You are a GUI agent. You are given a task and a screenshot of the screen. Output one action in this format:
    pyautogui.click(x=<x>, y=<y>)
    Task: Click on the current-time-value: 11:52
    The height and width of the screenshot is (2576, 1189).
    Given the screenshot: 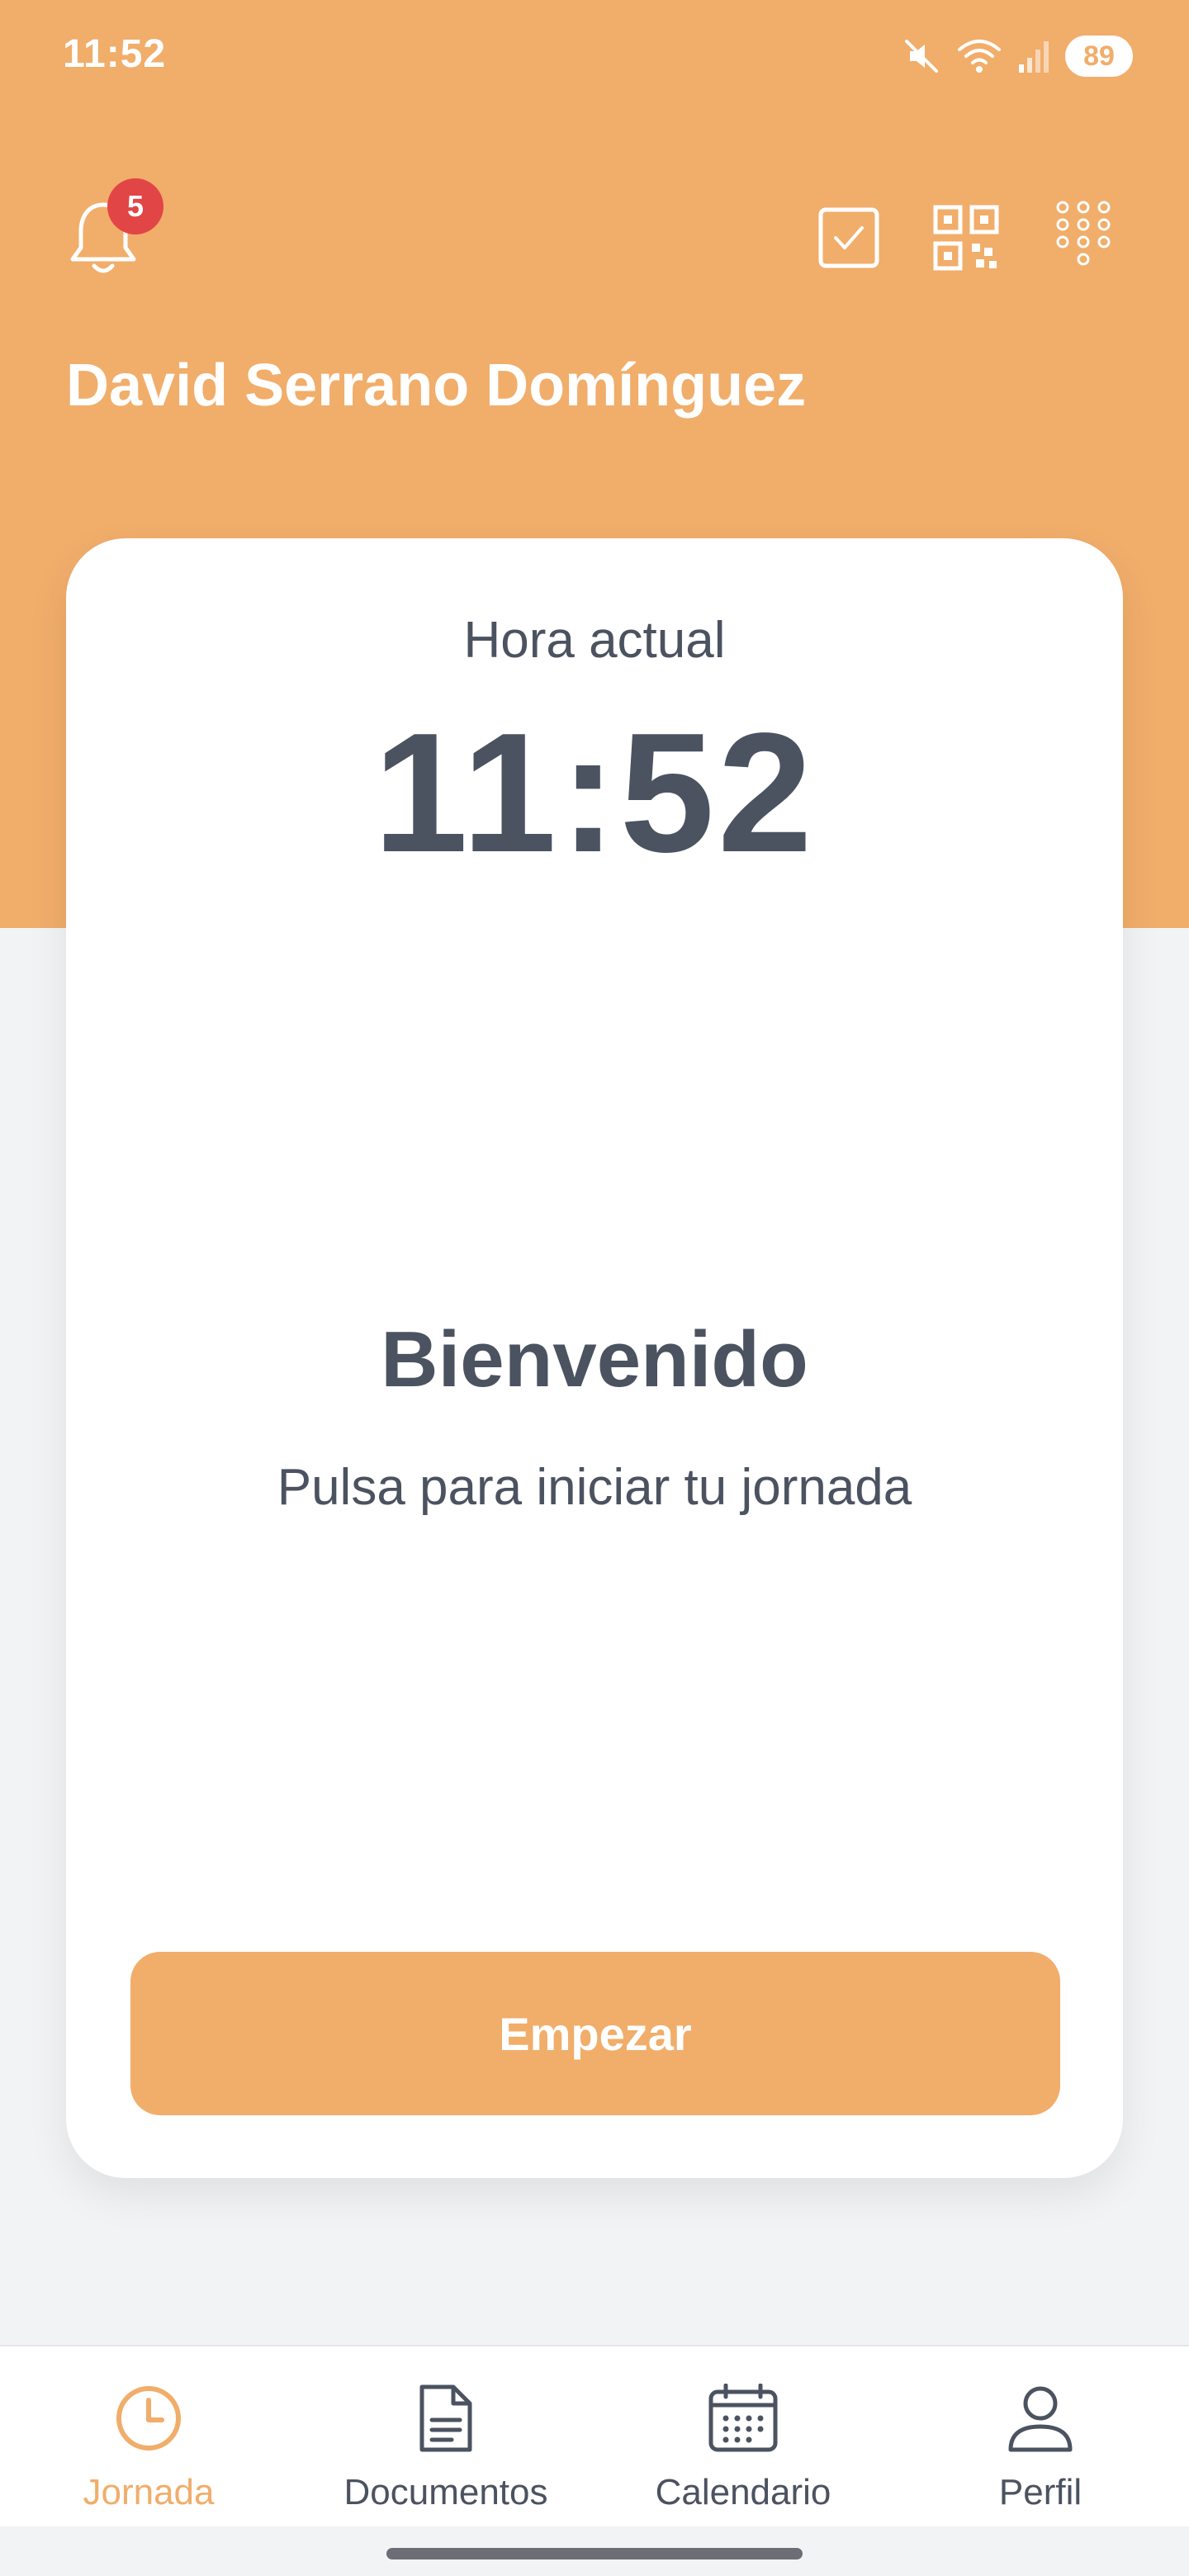 What is the action you would take?
    pyautogui.click(x=594, y=793)
    